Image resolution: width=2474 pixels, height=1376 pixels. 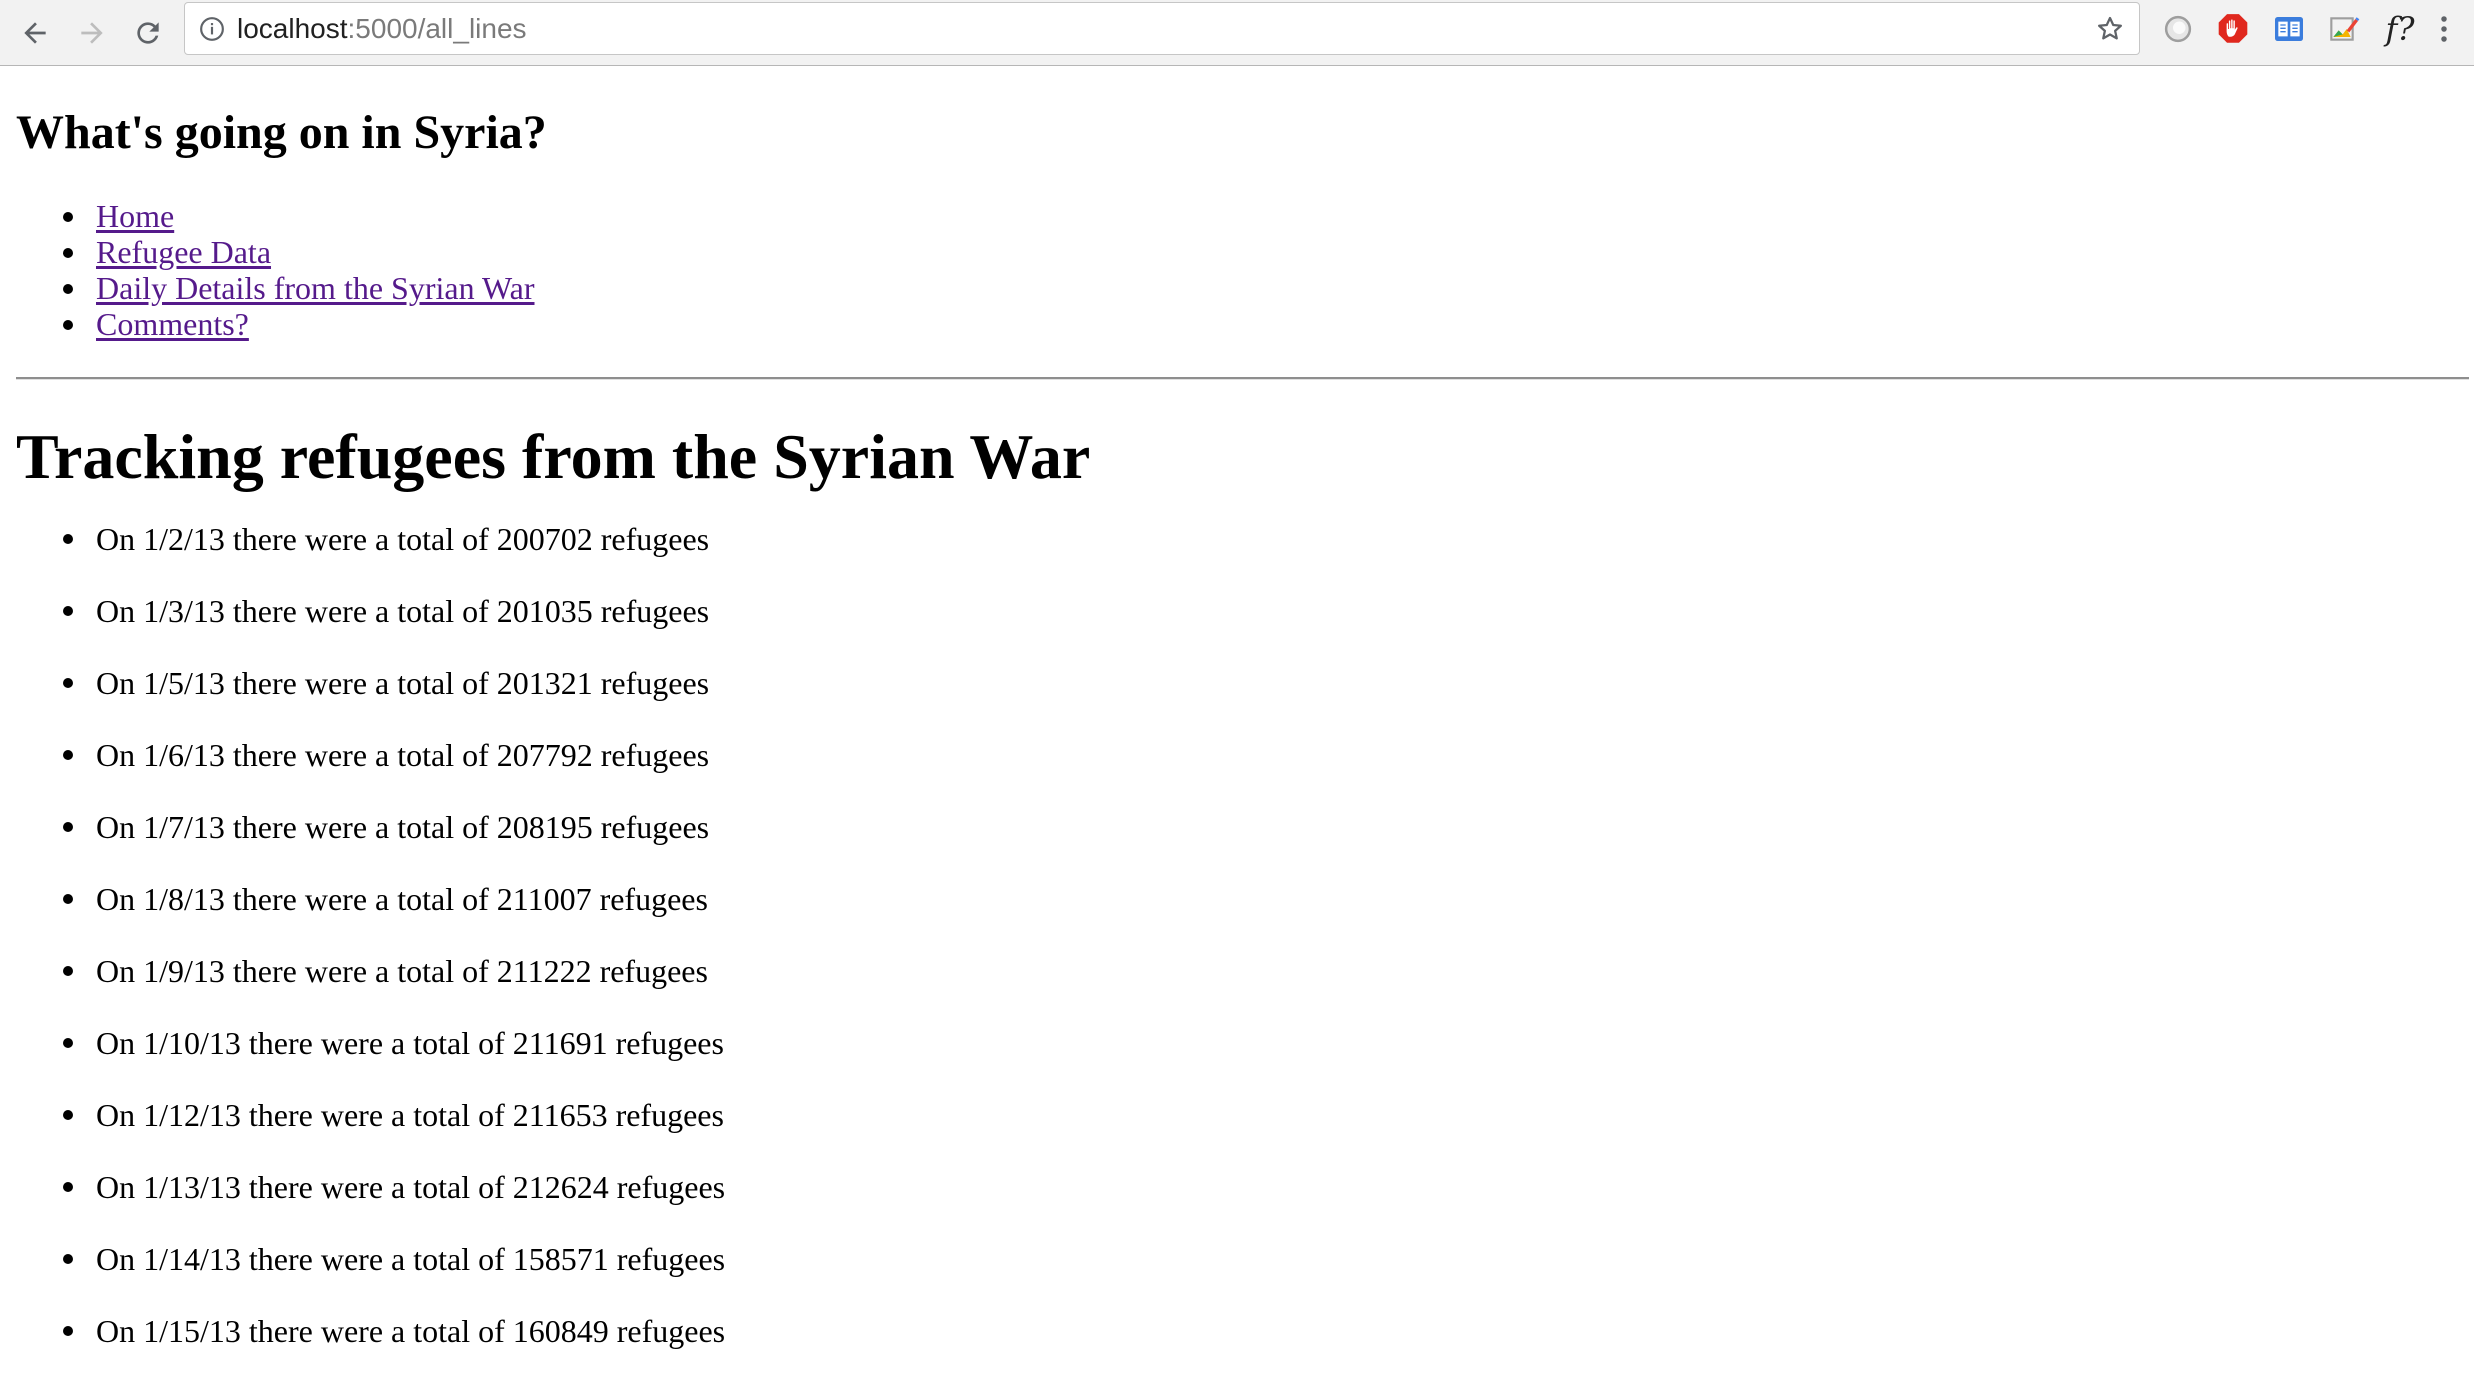 I want to click on nav-item-daily-details: Daily Details from the Syrian War, so click(x=267, y=288).